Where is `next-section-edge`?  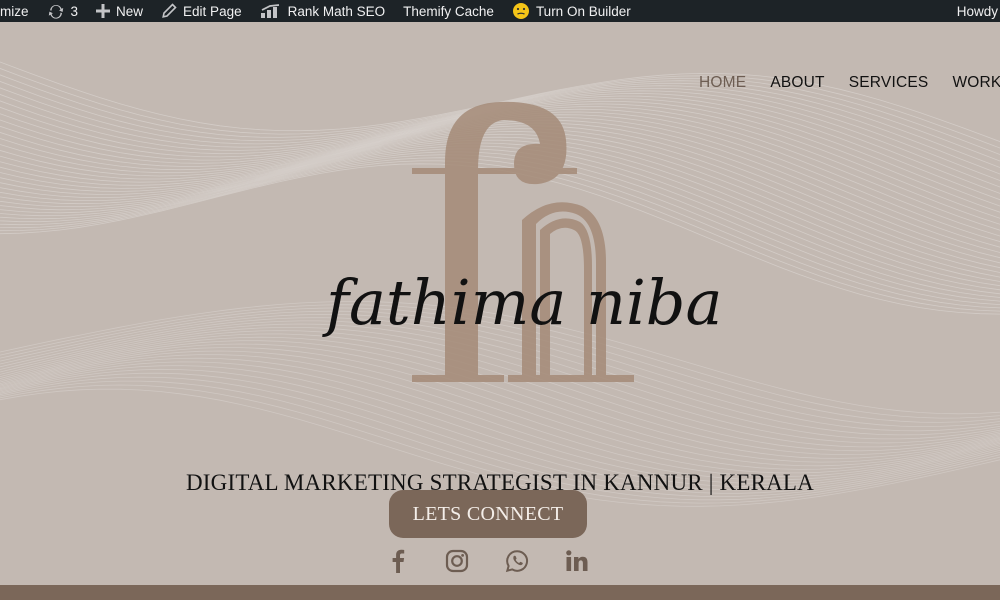 next-section-edge is located at coordinates (500, 592).